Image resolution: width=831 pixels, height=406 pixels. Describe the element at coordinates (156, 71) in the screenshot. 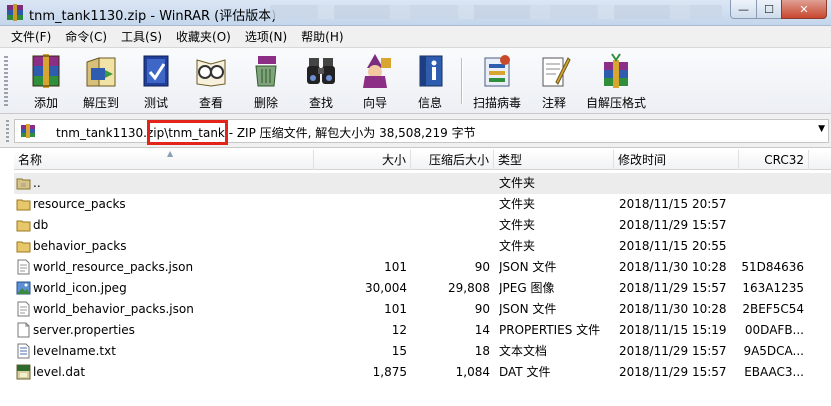

I see `test-icon` at that location.